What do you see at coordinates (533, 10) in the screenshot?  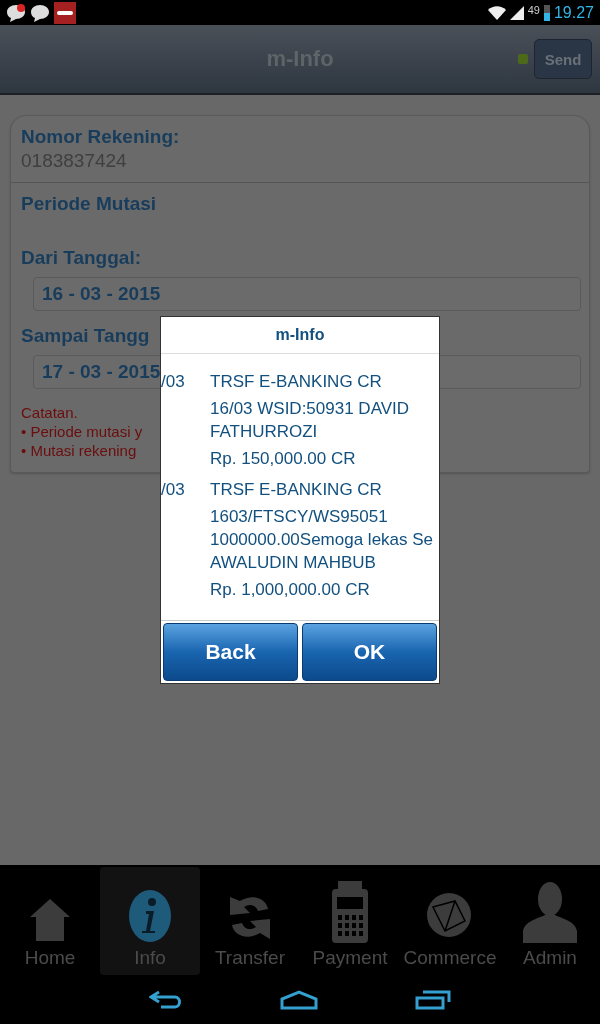 I see `battery-percent: 49` at bounding box center [533, 10].